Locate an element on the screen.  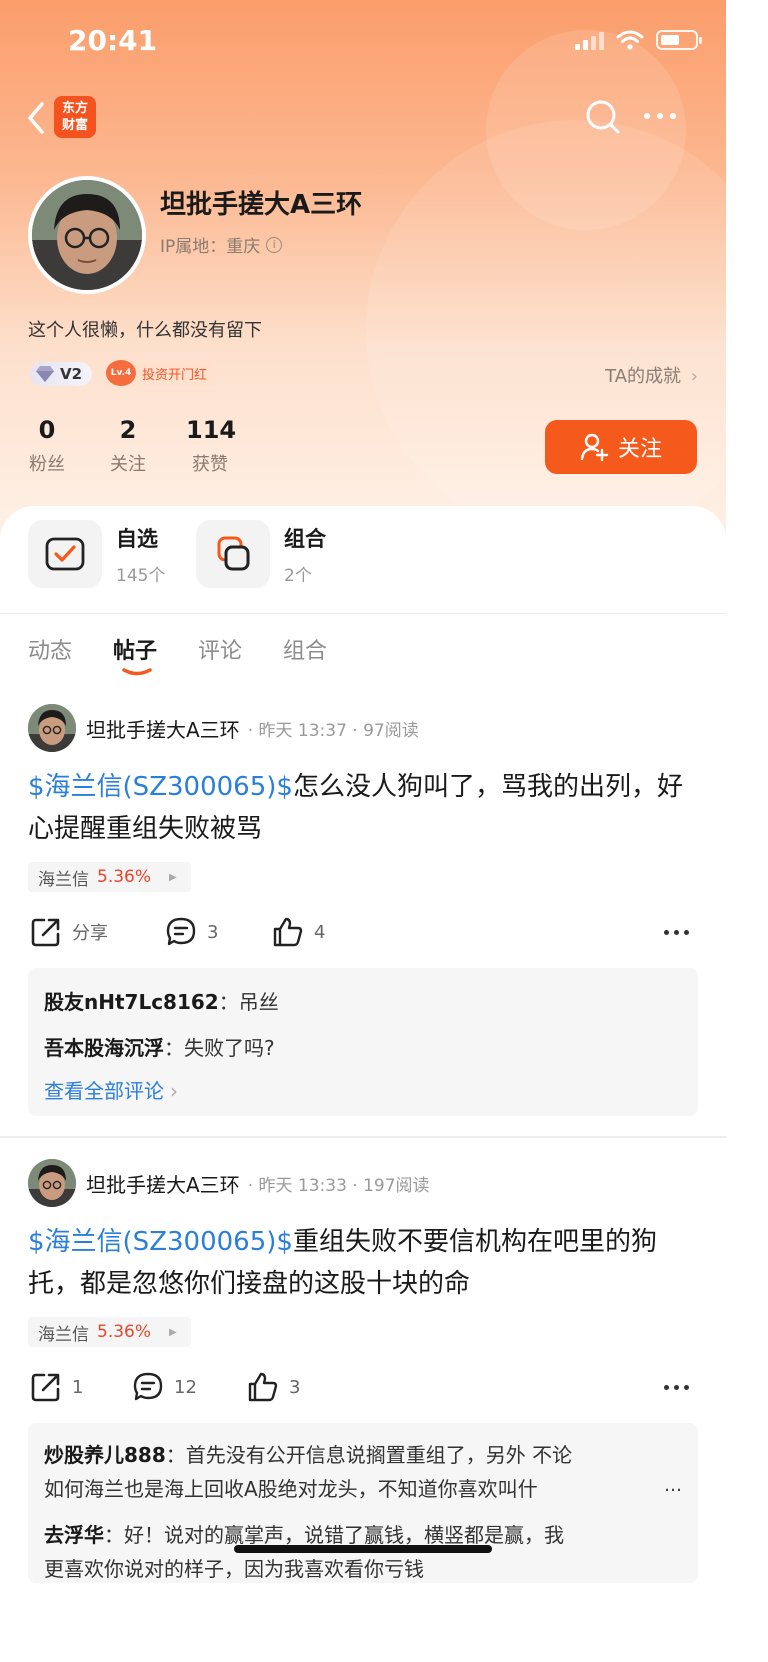
post-header: 坦批手搓大A三环 · 昨天 13:33 · 197阅读 is located at coordinates (258, 1183).